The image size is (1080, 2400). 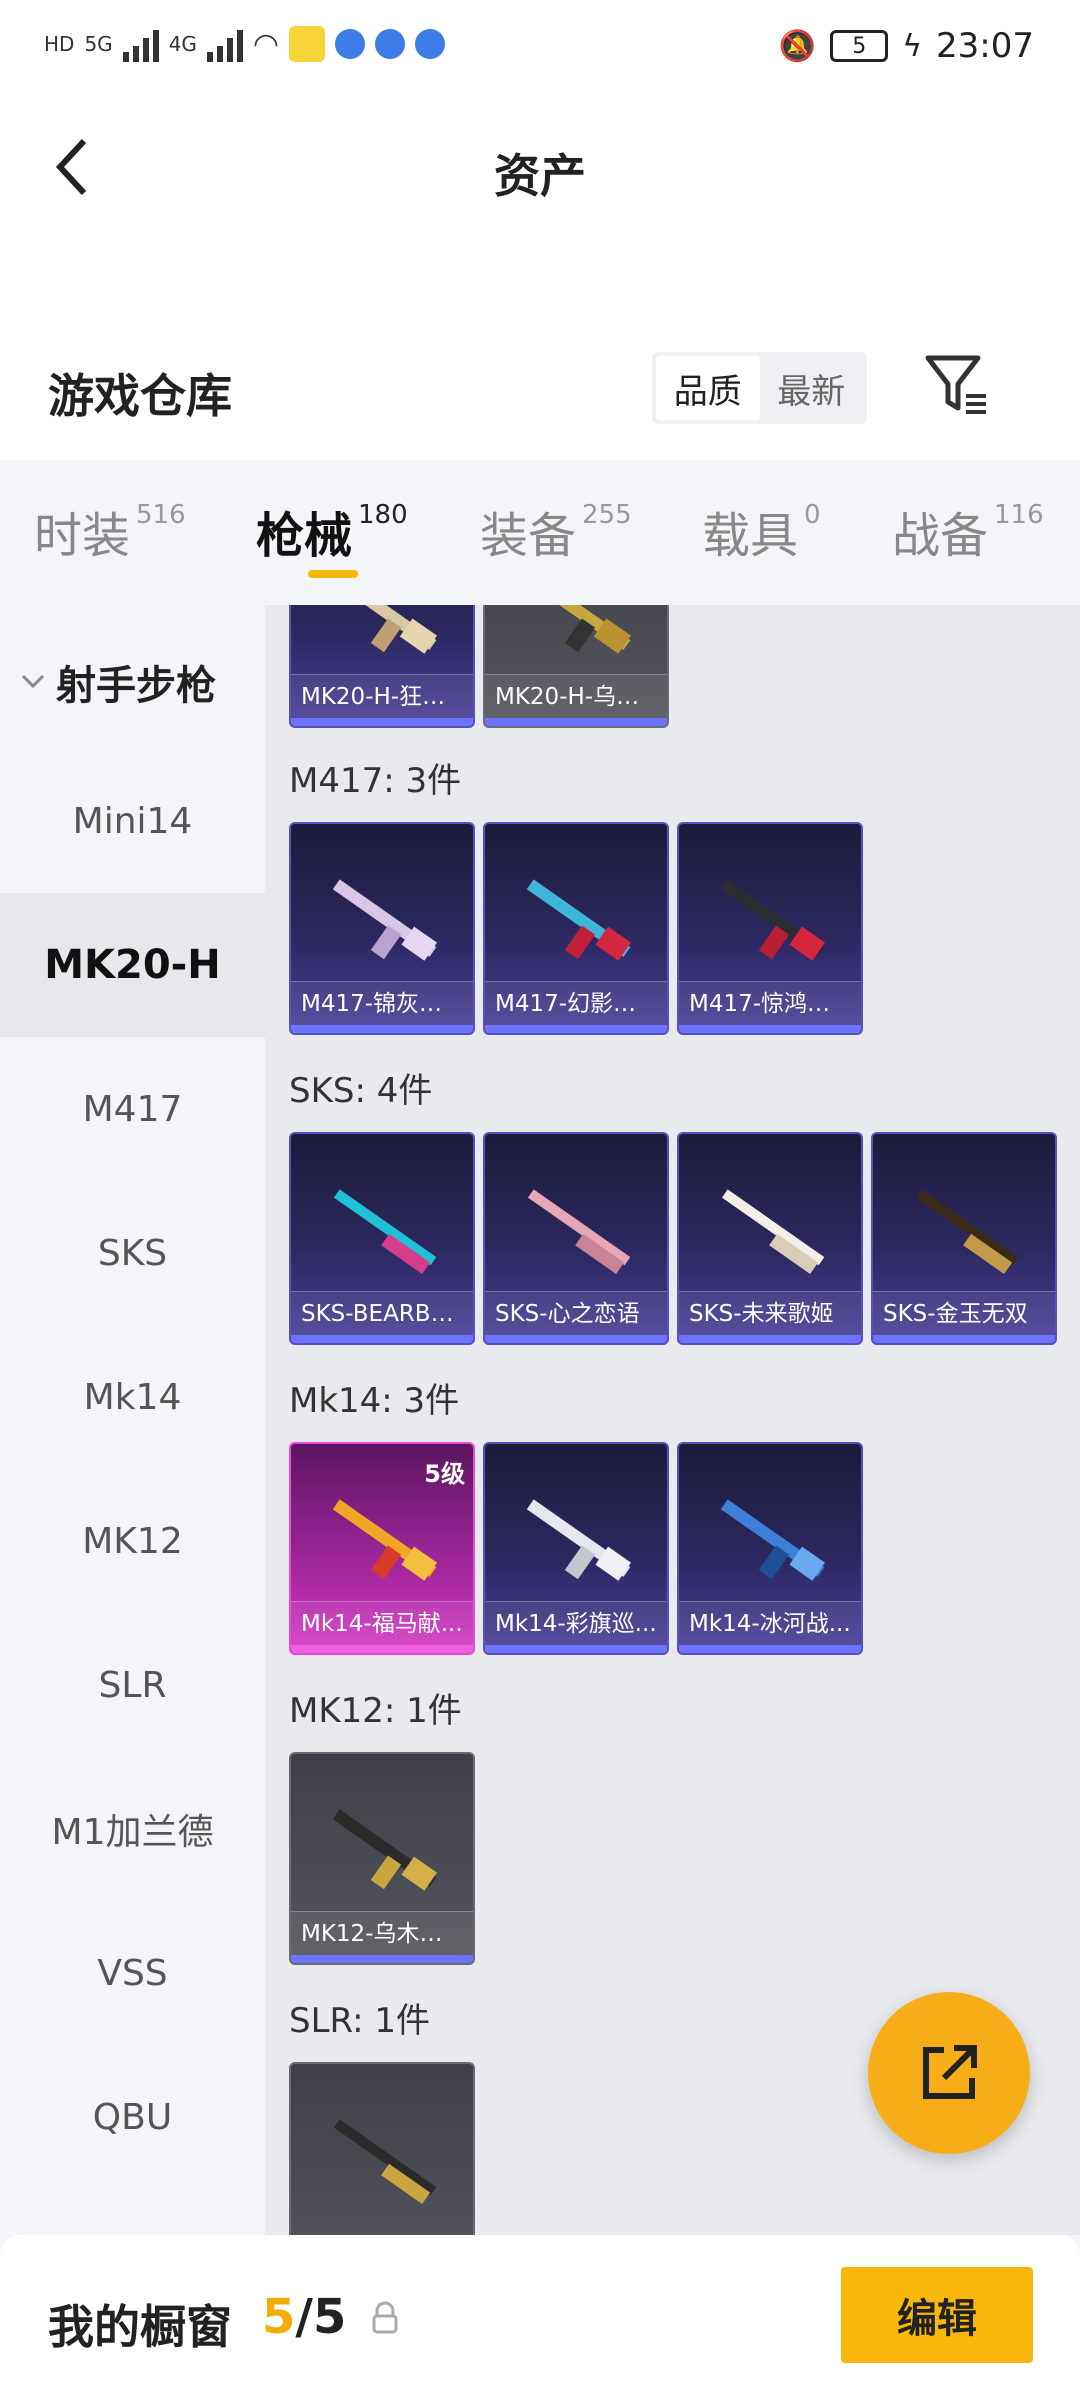 I want to click on share-fab-button, so click(x=949, y=2073).